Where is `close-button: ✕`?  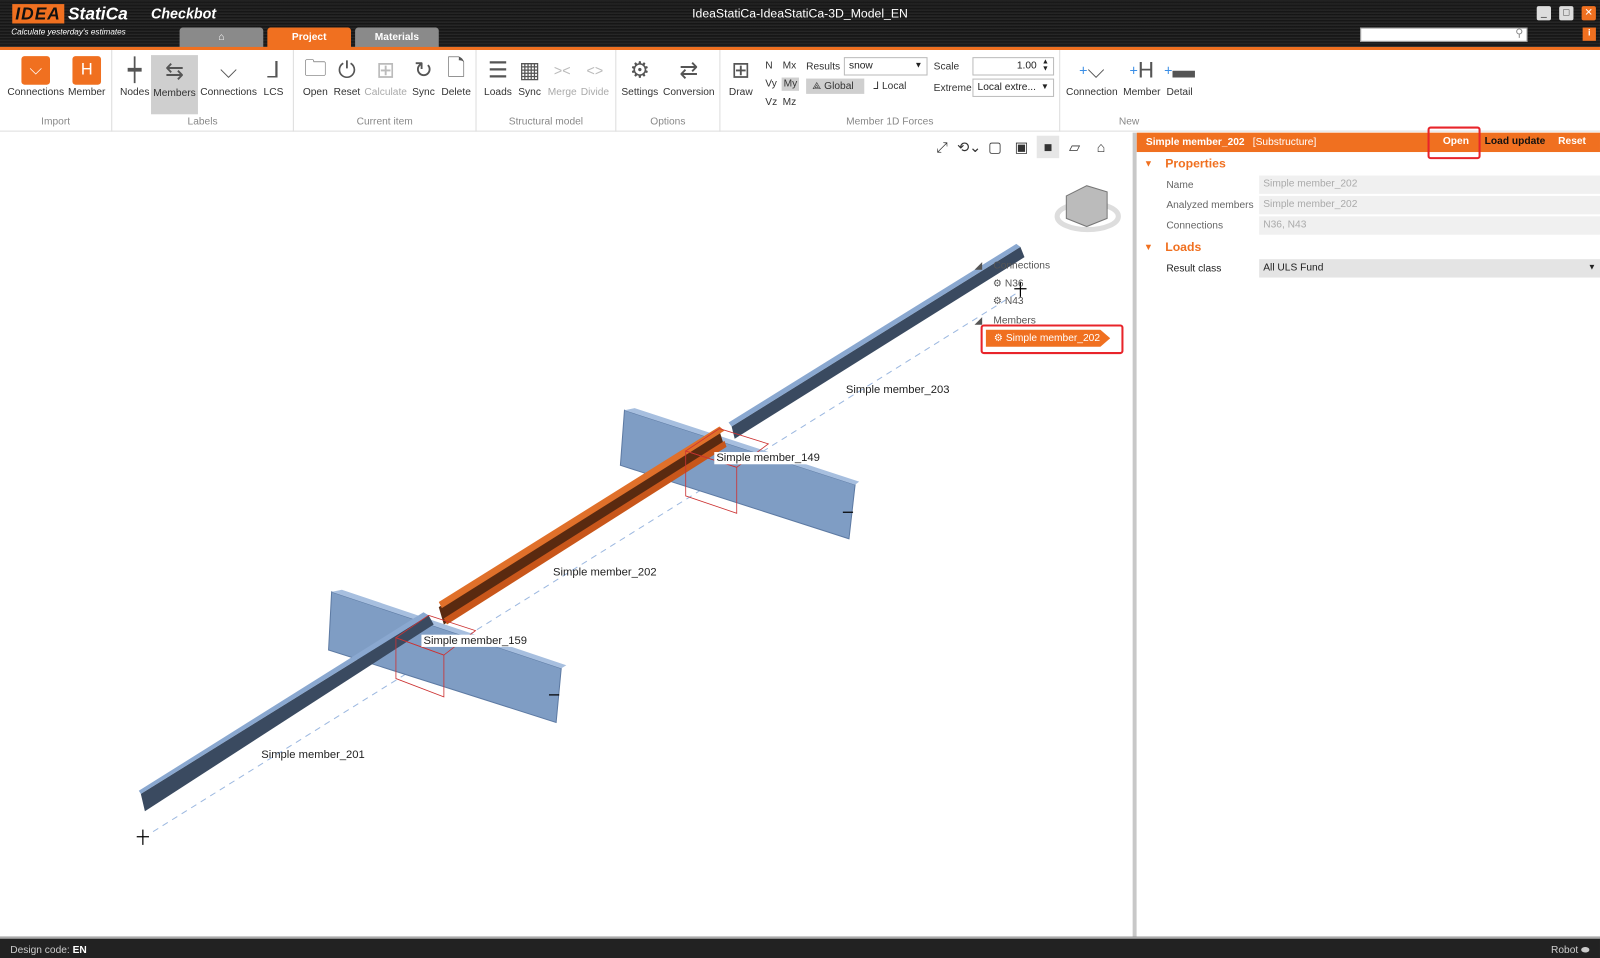 close-button: ✕ is located at coordinates (1588, 13).